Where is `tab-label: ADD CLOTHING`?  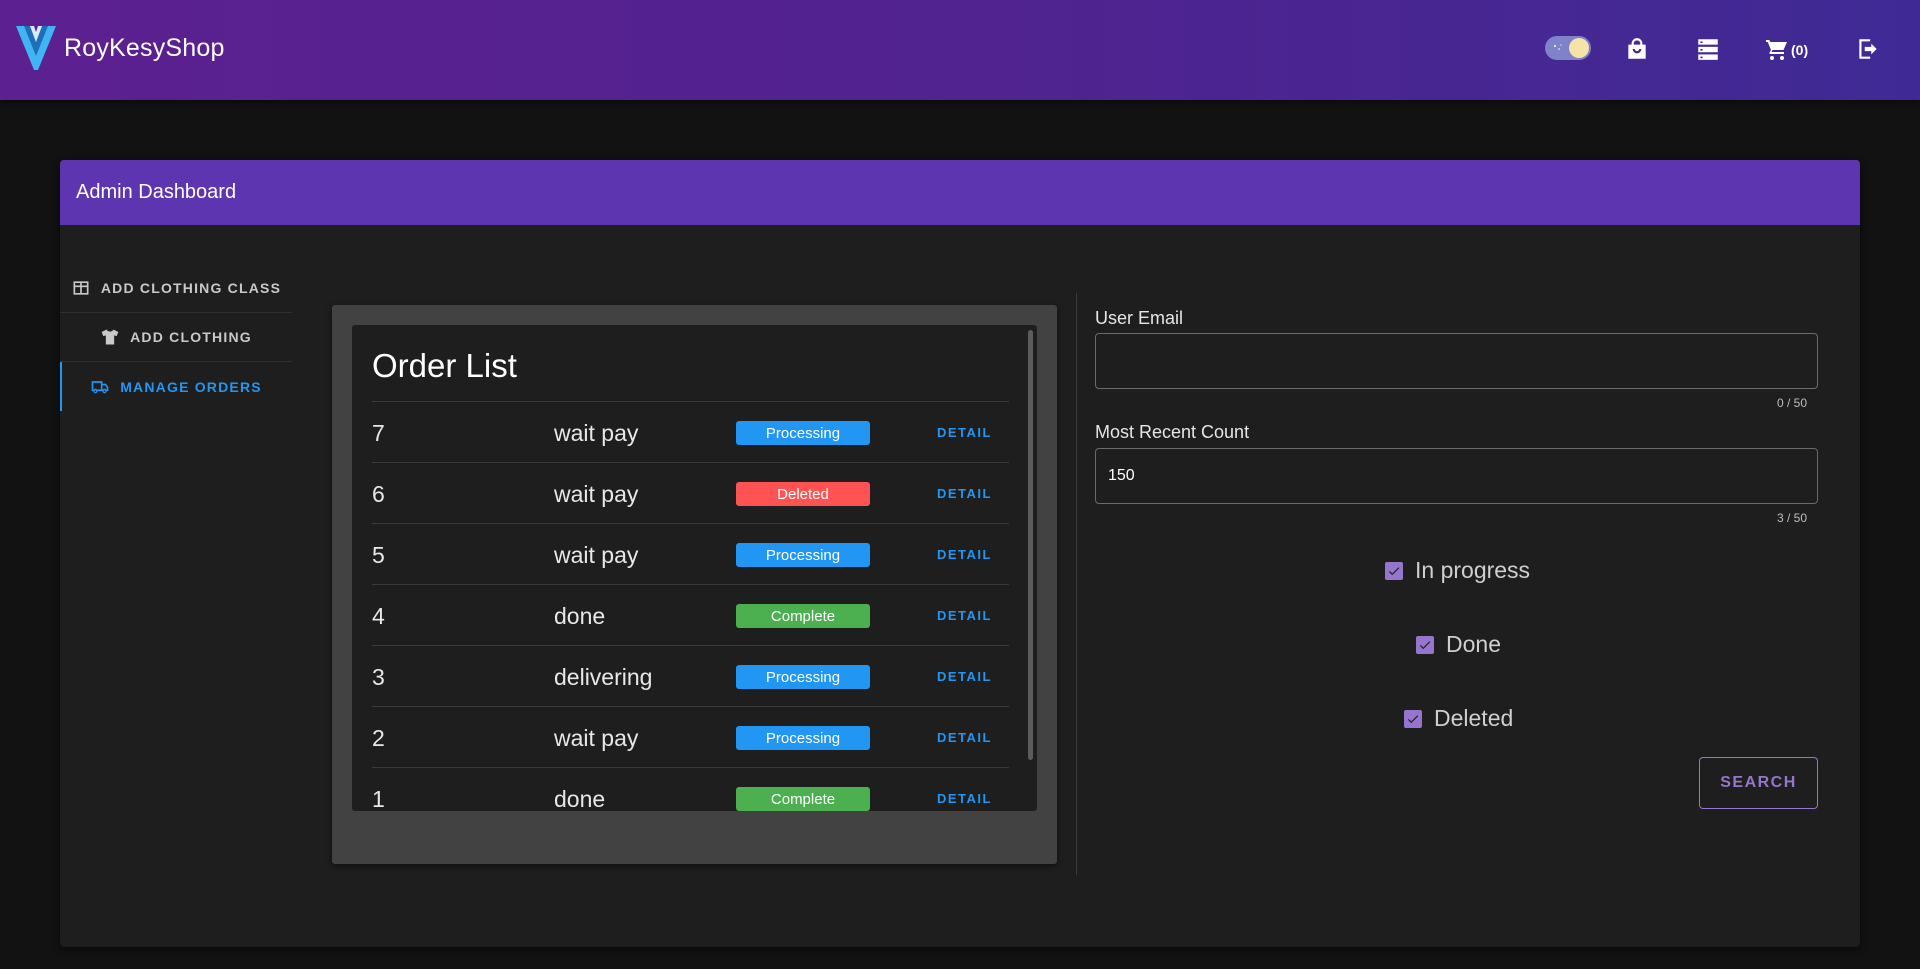 tab-label: ADD CLOTHING is located at coordinates (191, 337).